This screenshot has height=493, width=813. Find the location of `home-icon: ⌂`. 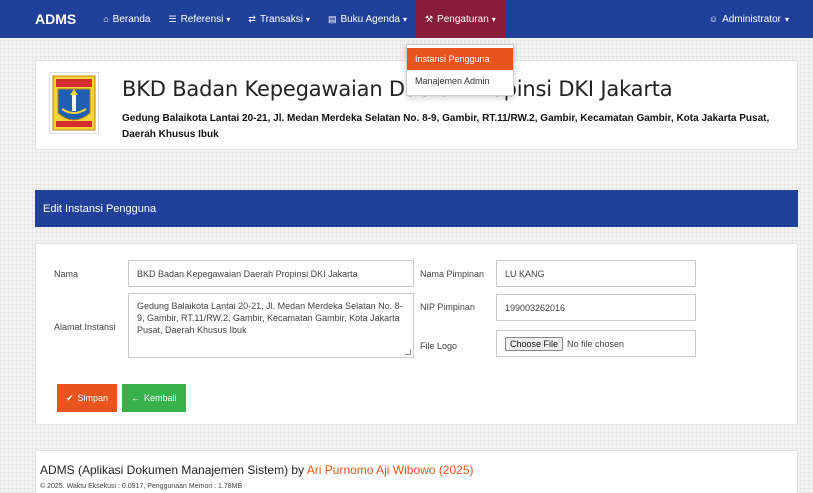

home-icon: ⌂ is located at coordinates (106, 19).